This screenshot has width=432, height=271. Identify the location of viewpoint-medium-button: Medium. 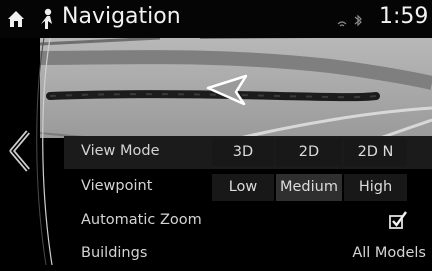
(309, 187).